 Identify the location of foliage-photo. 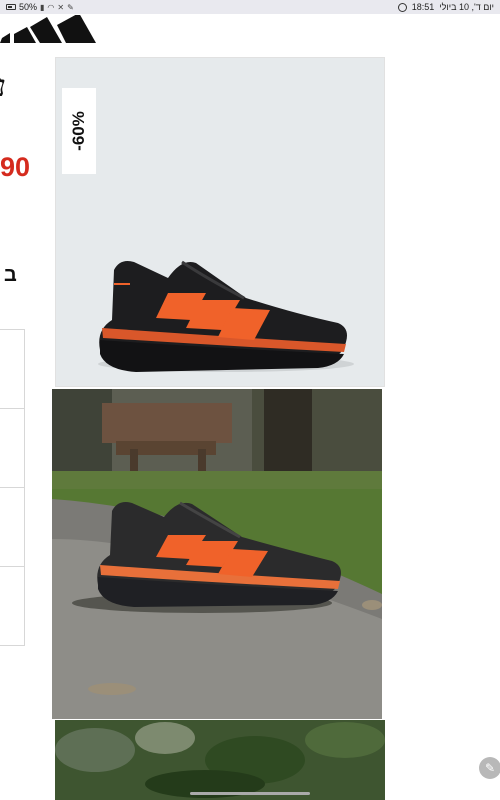
(220, 760).